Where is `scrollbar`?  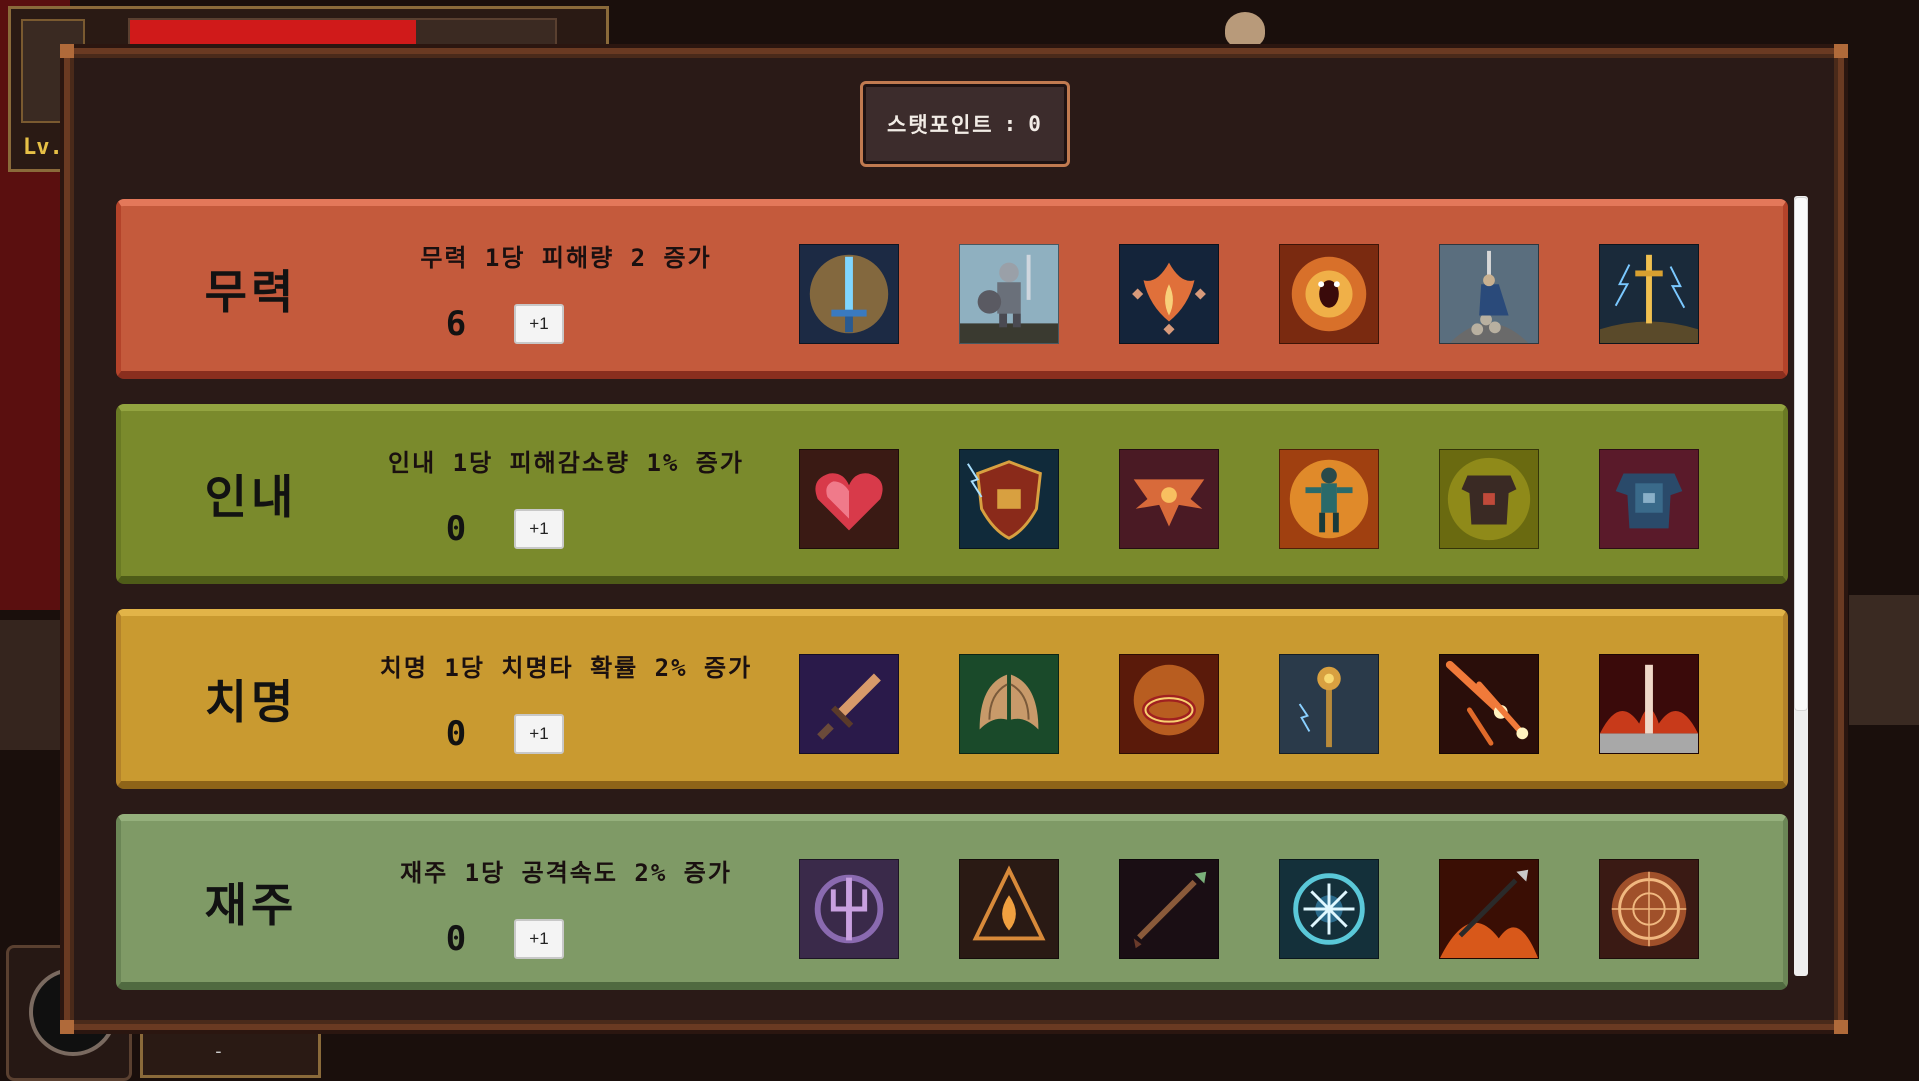 scrollbar is located at coordinates (1801, 586).